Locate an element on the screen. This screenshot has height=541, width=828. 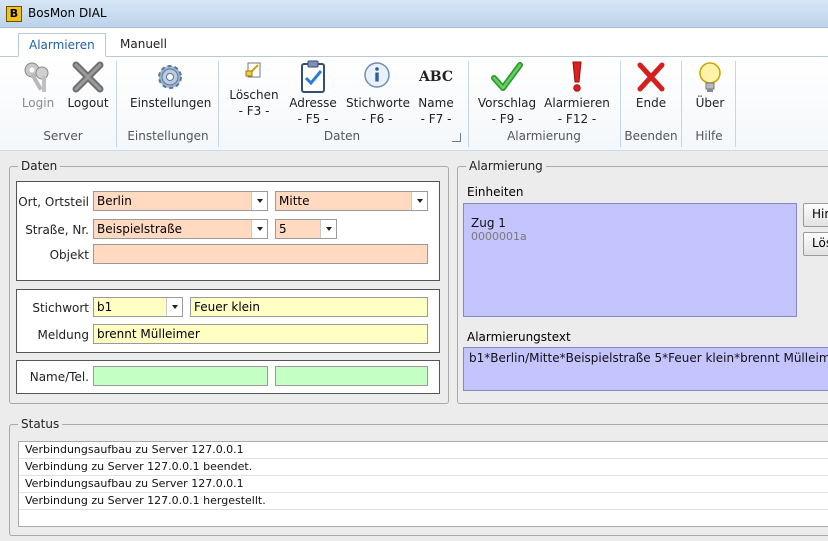
status-line: Verbindung zu Server 127.0.0.1 beendet. is located at coordinates (423, 467).